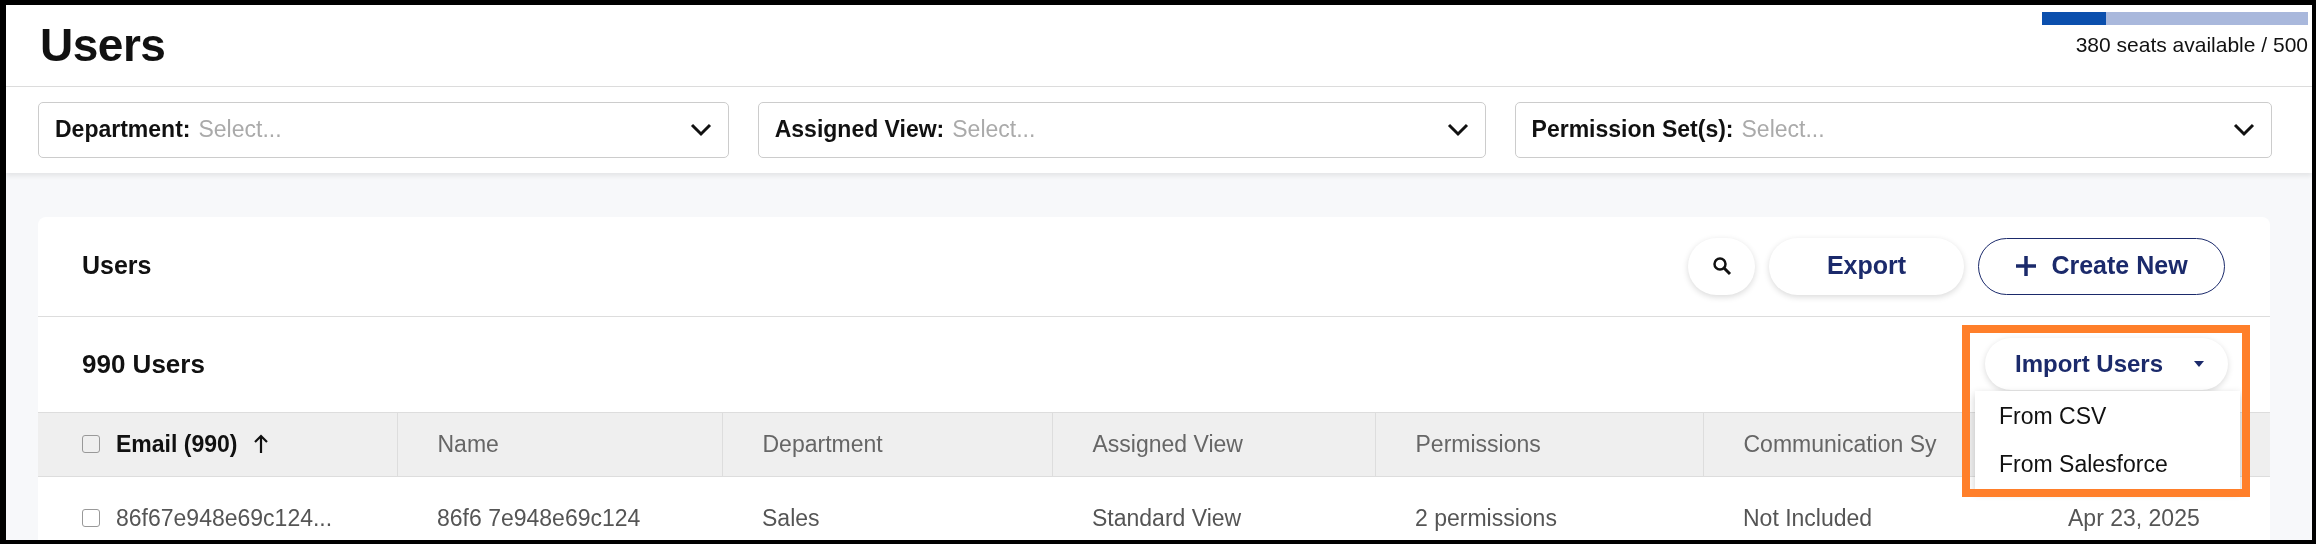 The image size is (2316, 544). Describe the element at coordinates (2026, 266) in the screenshot. I see `plus-icon` at that location.